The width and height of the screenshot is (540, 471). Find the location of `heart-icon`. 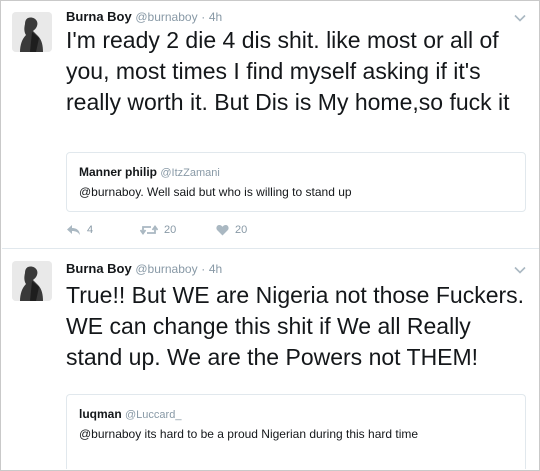

heart-icon is located at coordinates (222, 230).